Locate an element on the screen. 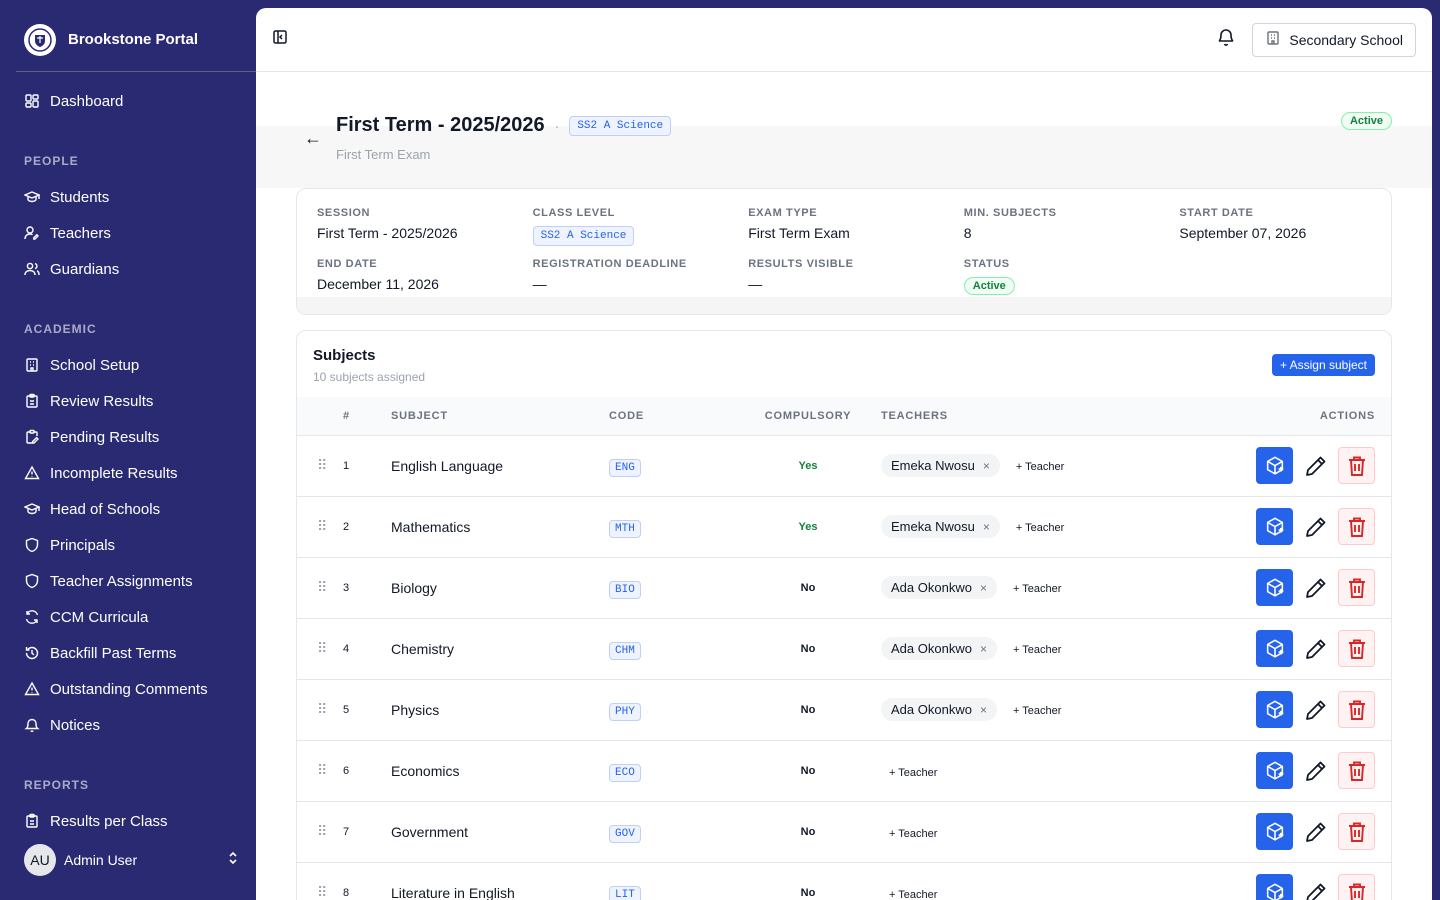  sidebar-item-guardians: Guardians is located at coordinates (128, 269).